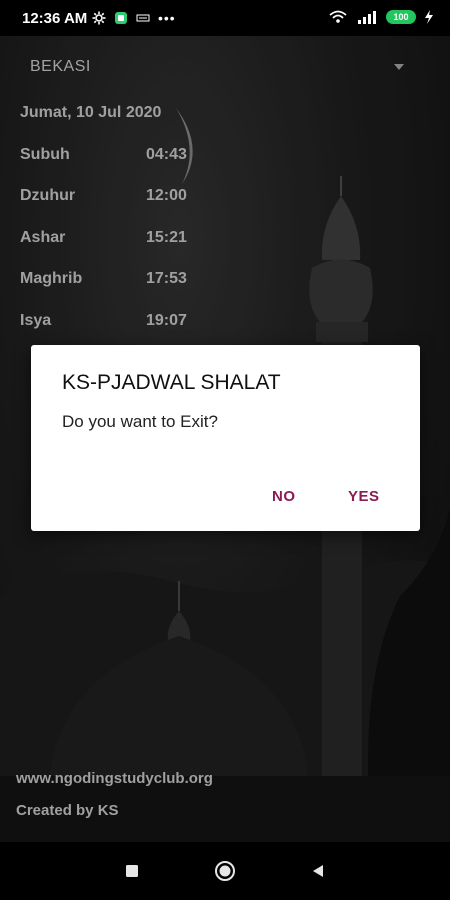 Image resolution: width=450 pixels, height=900 pixels. What do you see at coordinates (134, 18) in the screenshot?
I see `status-left-icons: •••` at bounding box center [134, 18].